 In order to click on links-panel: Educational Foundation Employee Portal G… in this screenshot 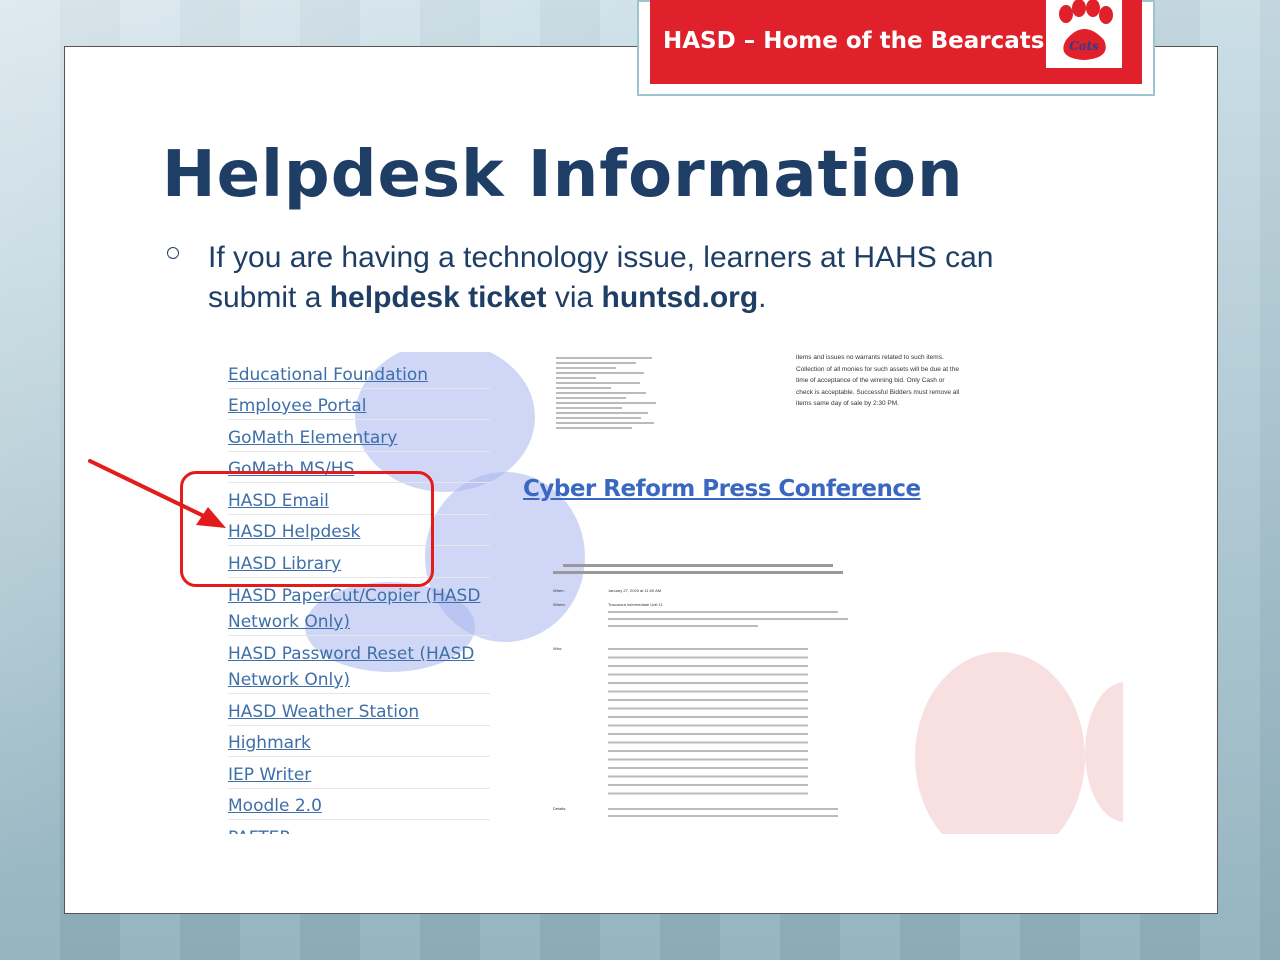, I will do `click(354, 593)`.